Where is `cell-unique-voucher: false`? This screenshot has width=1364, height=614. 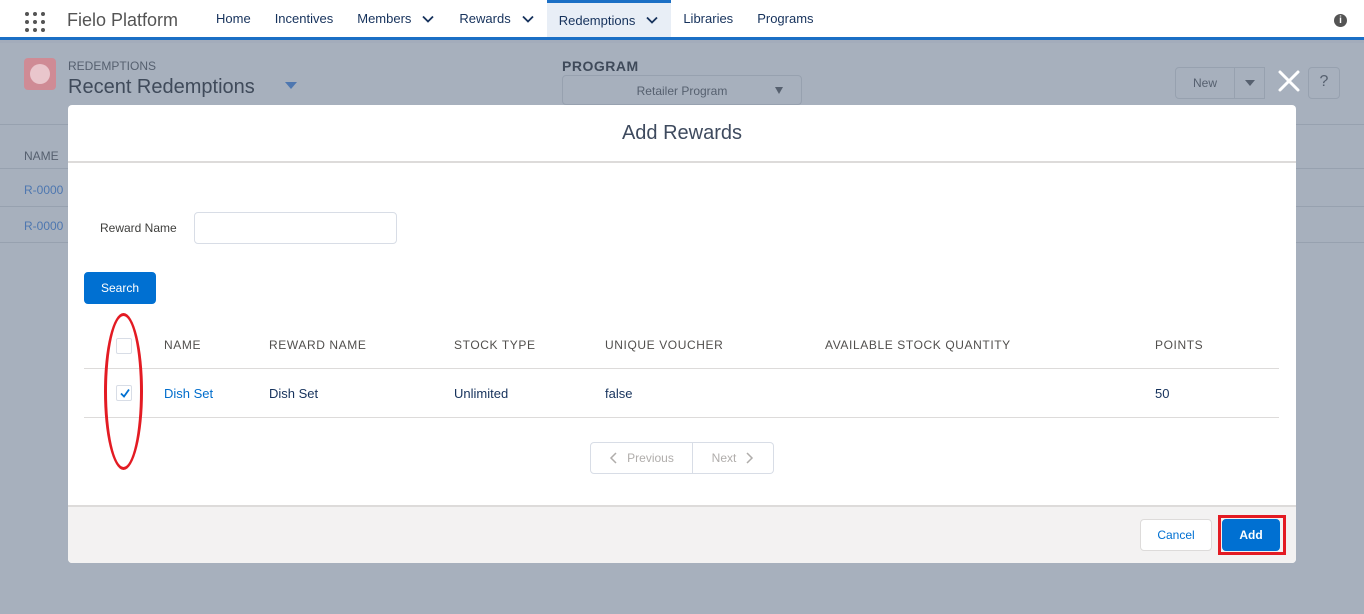 cell-unique-voucher: false is located at coordinates (619, 393).